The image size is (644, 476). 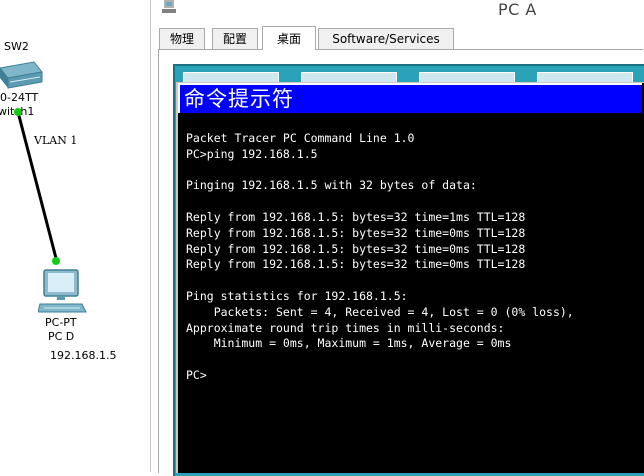 I want to click on switch-icon, so click(x=22, y=77).